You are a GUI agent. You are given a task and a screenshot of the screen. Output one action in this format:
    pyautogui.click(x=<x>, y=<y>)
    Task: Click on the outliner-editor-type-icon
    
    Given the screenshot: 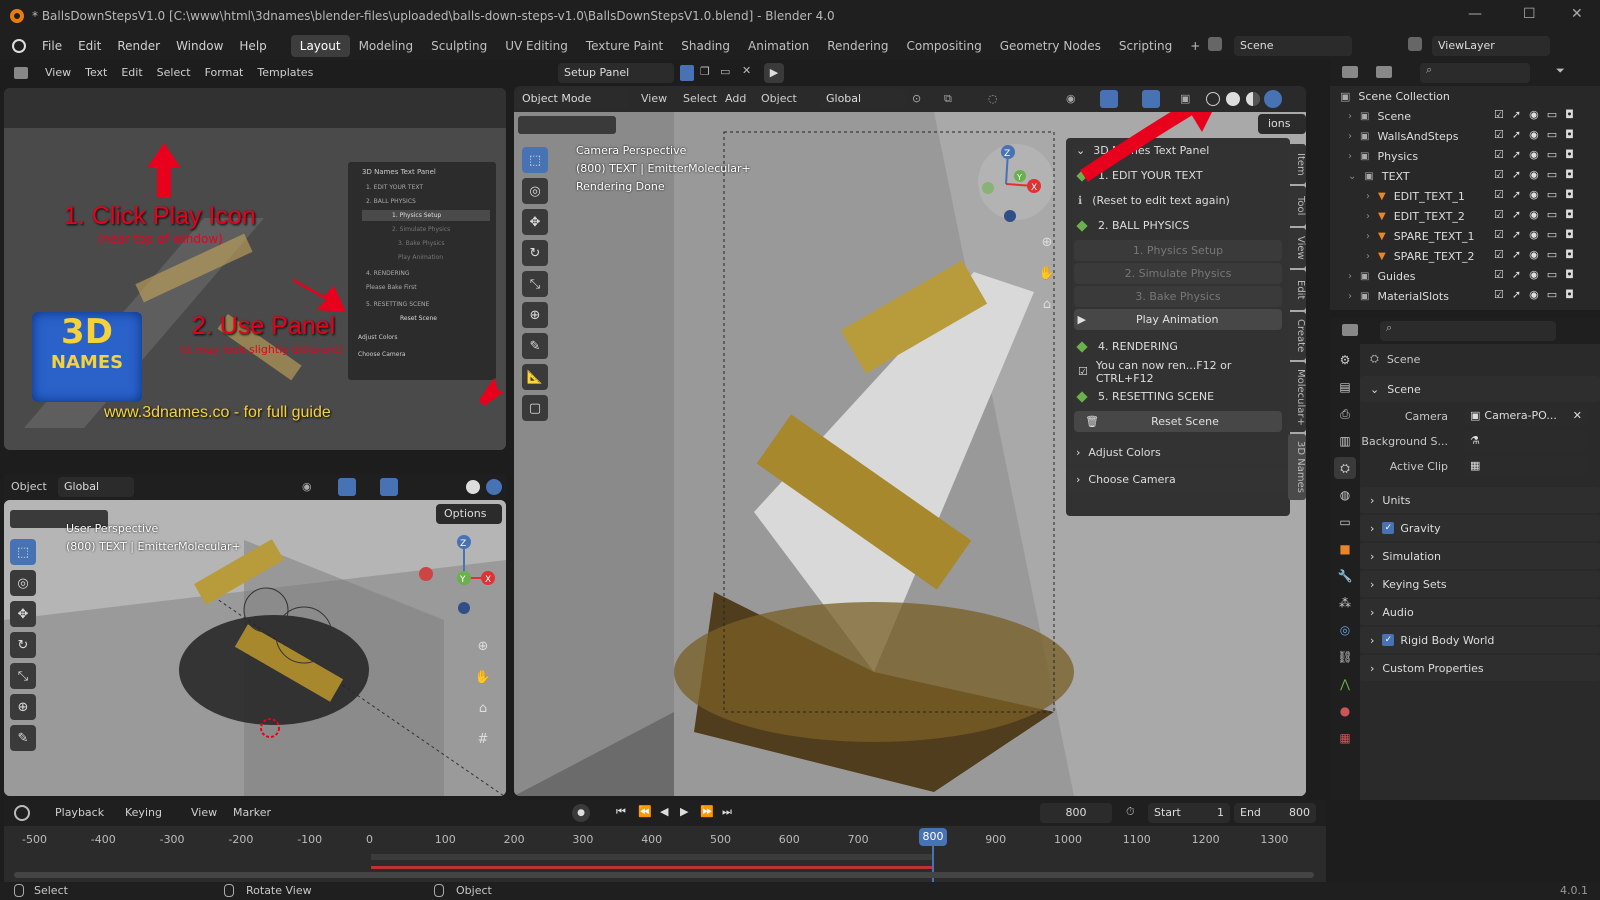 What is the action you would take?
    pyautogui.click(x=1350, y=72)
    